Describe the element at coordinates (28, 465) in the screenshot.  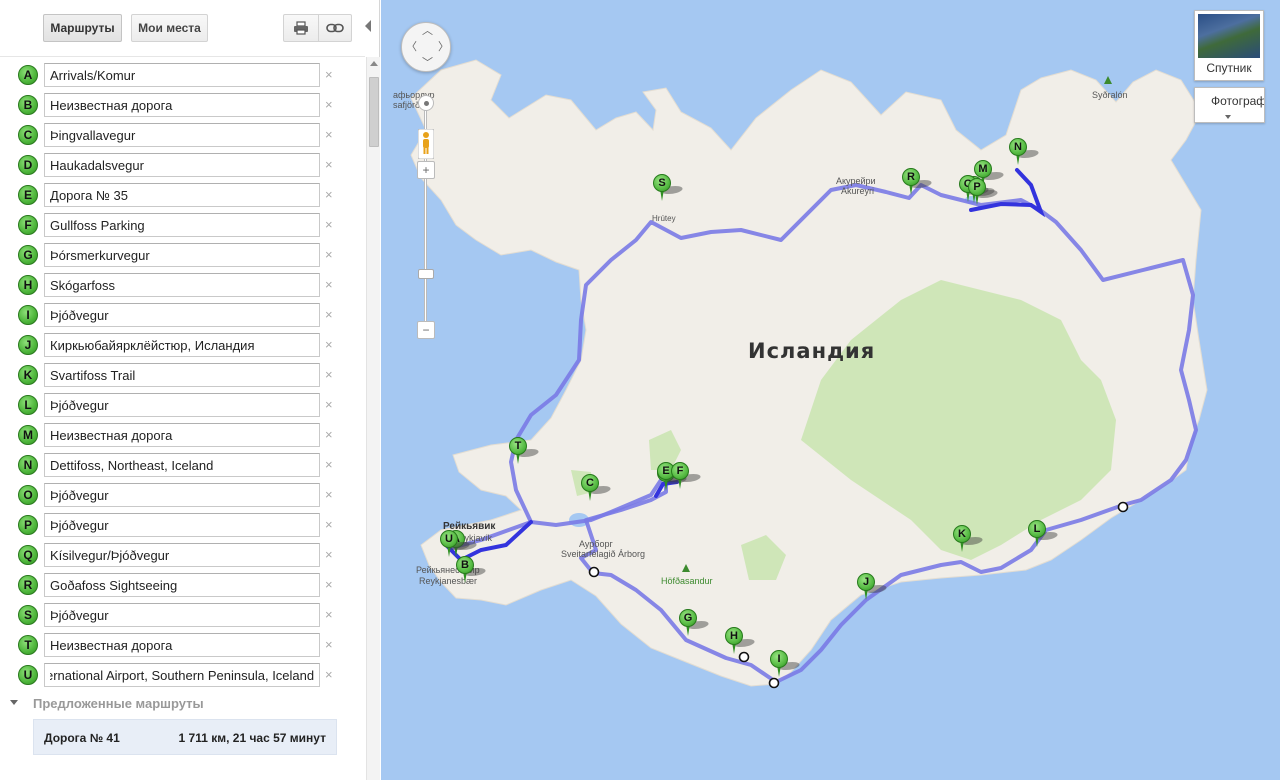
I see `waypoint-marker-icon: N` at that location.